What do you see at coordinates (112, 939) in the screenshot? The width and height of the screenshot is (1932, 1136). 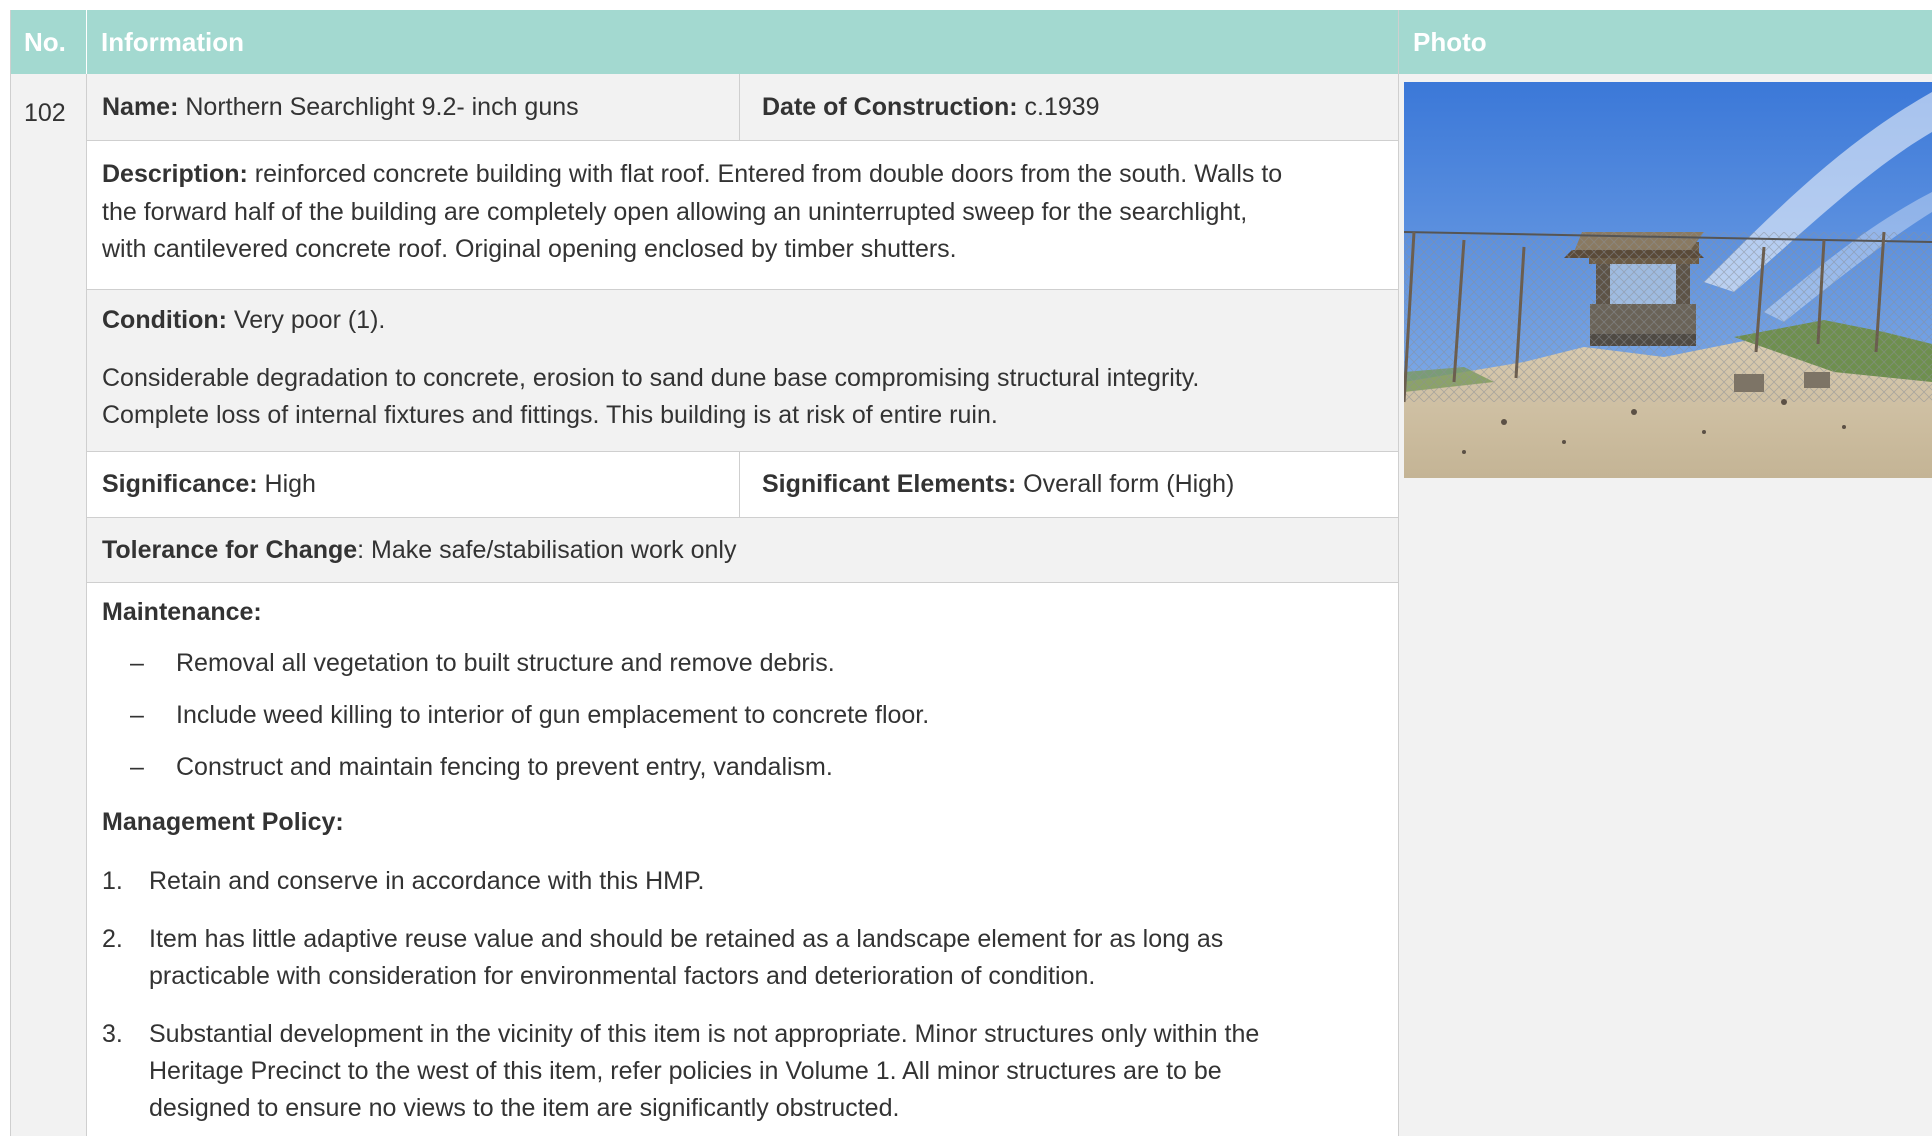 I see `policy-number-2: 2.` at bounding box center [112, 939].